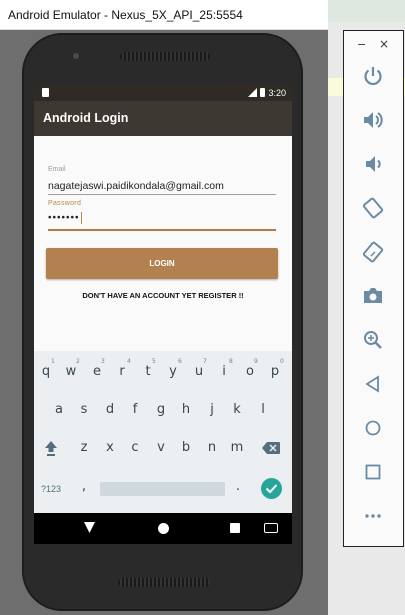 This screenshot has height=615, width=405. Describe the element at coordinates (373, 164) in the screenshot. I see `volume-down-icon` at that location.